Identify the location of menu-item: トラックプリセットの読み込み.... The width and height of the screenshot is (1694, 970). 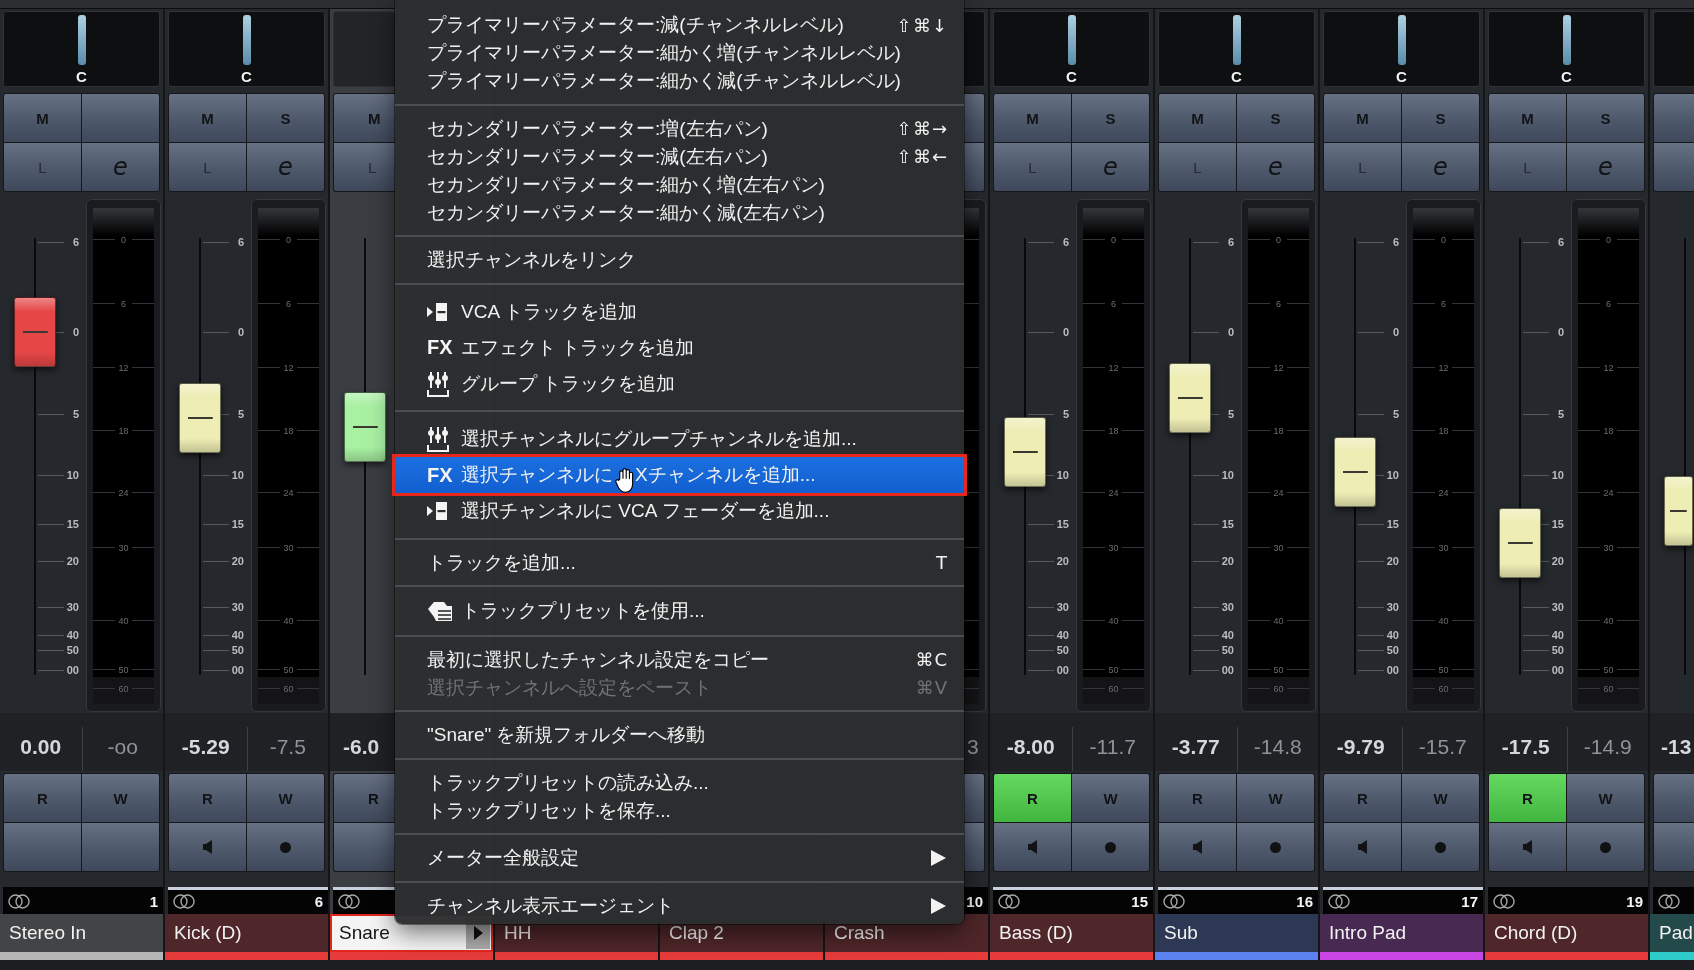
(679, 782).